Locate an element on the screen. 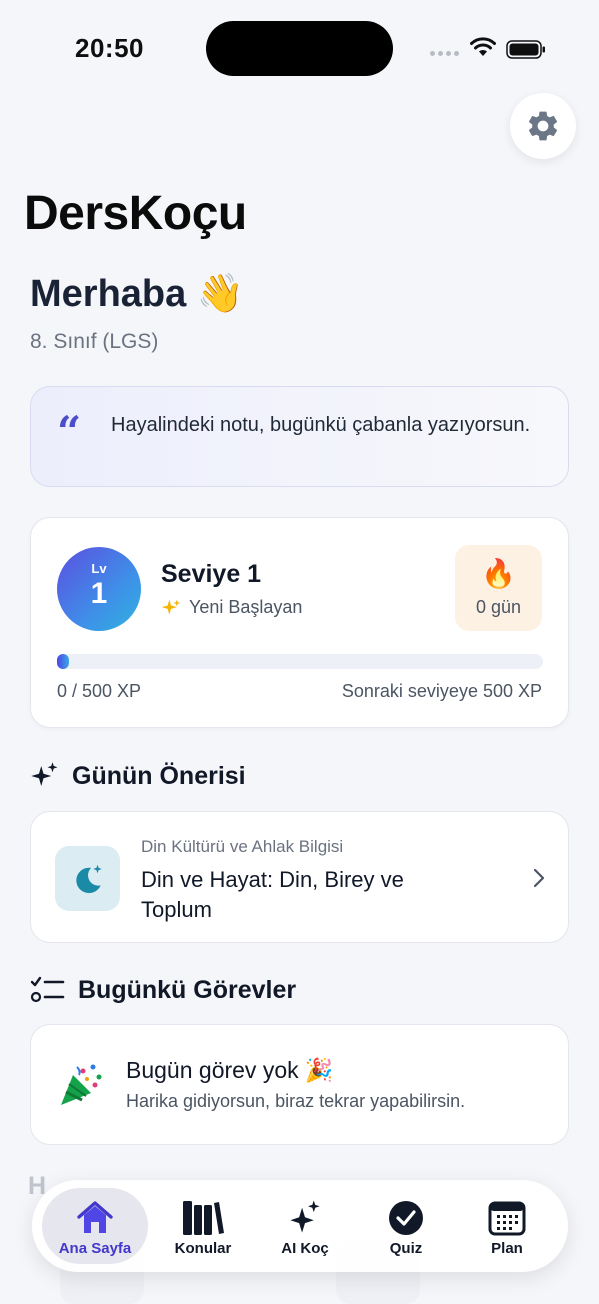 This screenshot has width=599, height=1304. suggestion-icon is located at coordinates (87, 878).